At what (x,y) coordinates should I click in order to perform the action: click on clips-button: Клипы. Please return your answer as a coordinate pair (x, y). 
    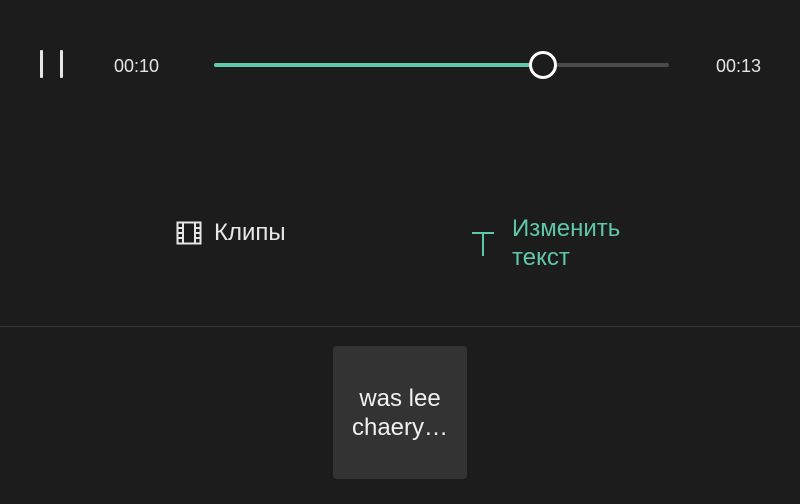
    Looking at the image, I should click on (231, 233).